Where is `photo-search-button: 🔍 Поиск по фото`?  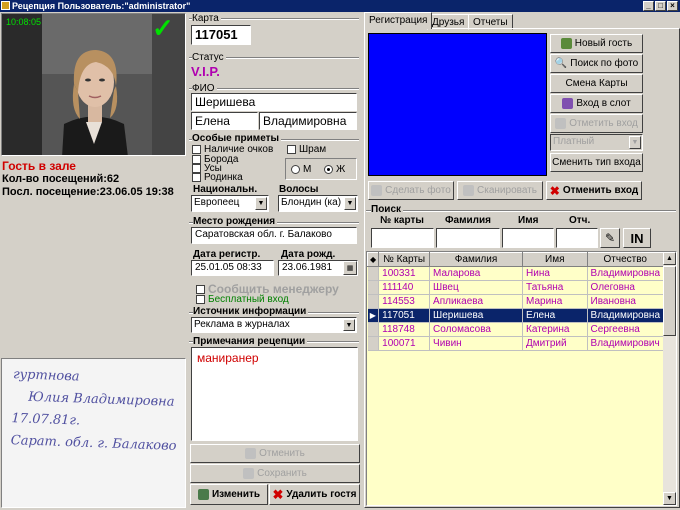 photo-search-button: 🔍 Поиск по фото is located at coordinates (596, 63).